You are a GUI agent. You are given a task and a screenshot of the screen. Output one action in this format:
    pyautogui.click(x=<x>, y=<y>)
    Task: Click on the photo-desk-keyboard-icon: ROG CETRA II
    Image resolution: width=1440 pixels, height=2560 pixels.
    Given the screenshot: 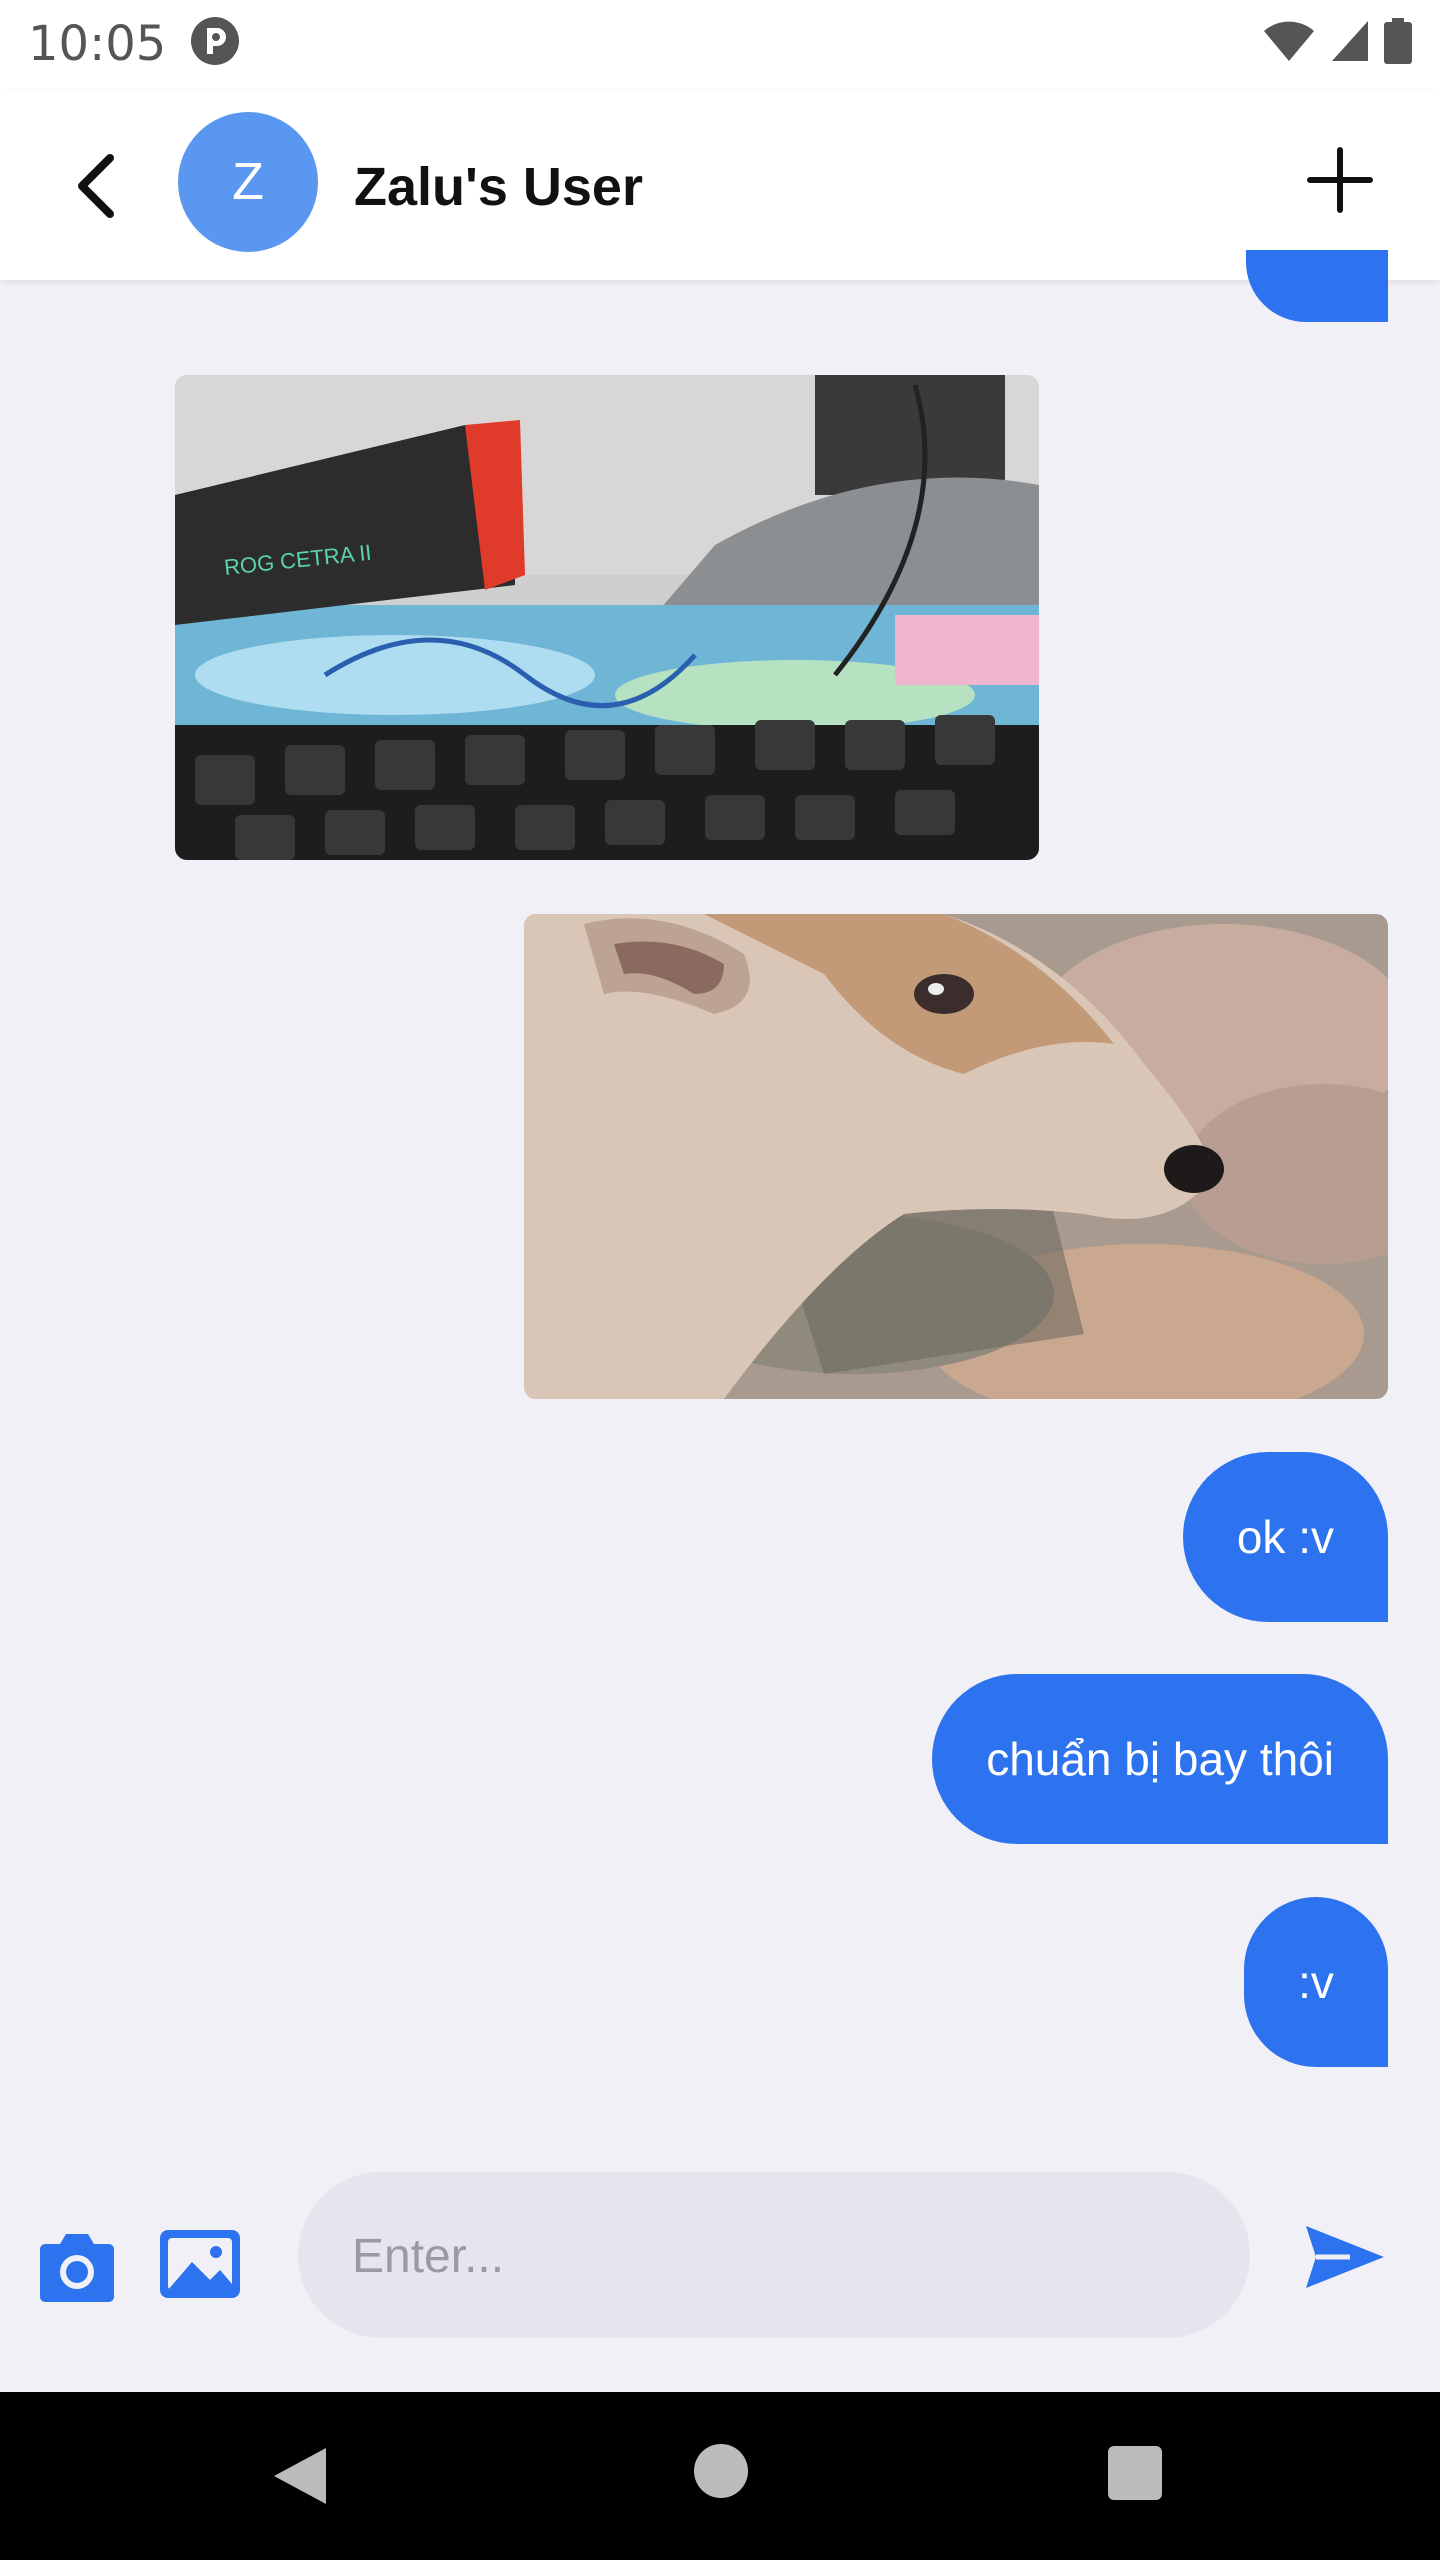 What is the action you would take?
    pyautogui.click(x=607, y=617)
    